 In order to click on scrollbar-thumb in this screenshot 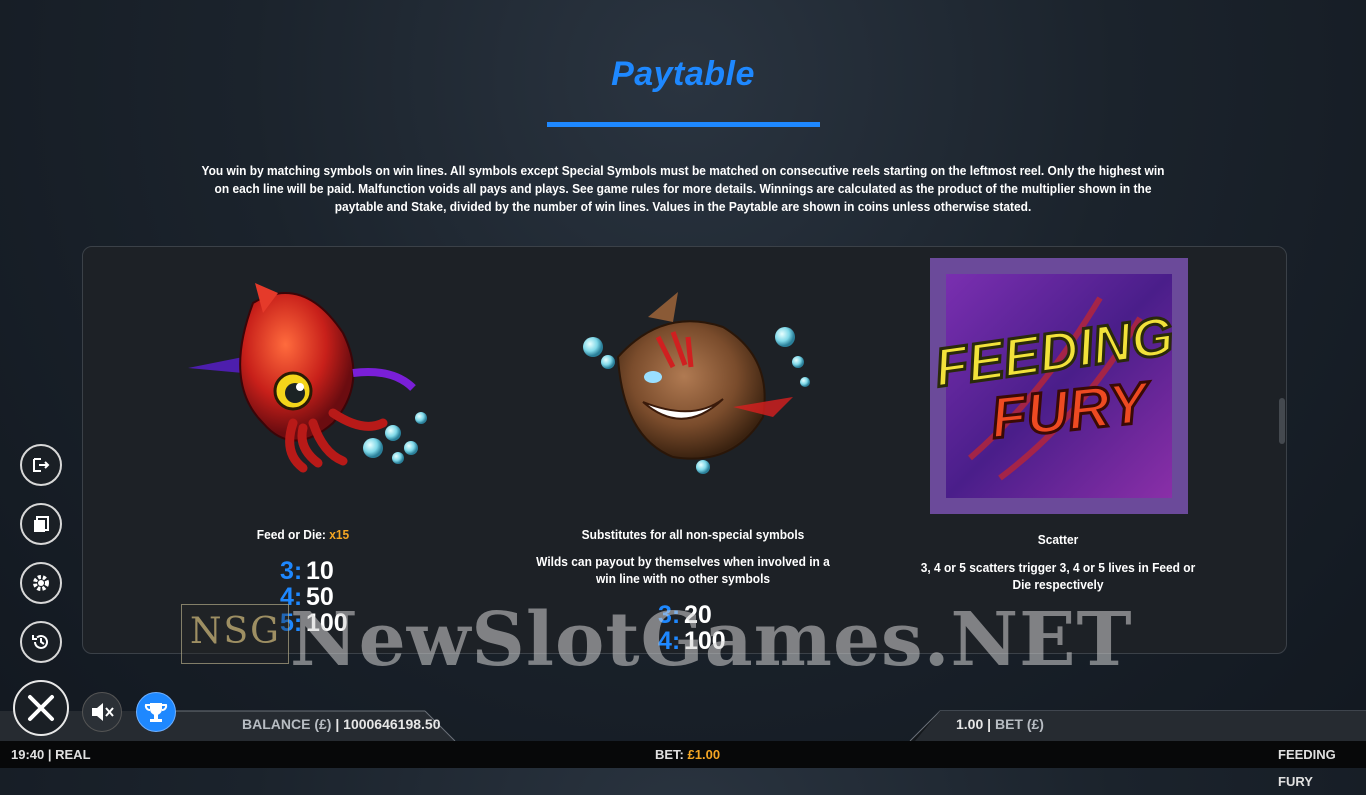, I will do `click(1282, 421)`.